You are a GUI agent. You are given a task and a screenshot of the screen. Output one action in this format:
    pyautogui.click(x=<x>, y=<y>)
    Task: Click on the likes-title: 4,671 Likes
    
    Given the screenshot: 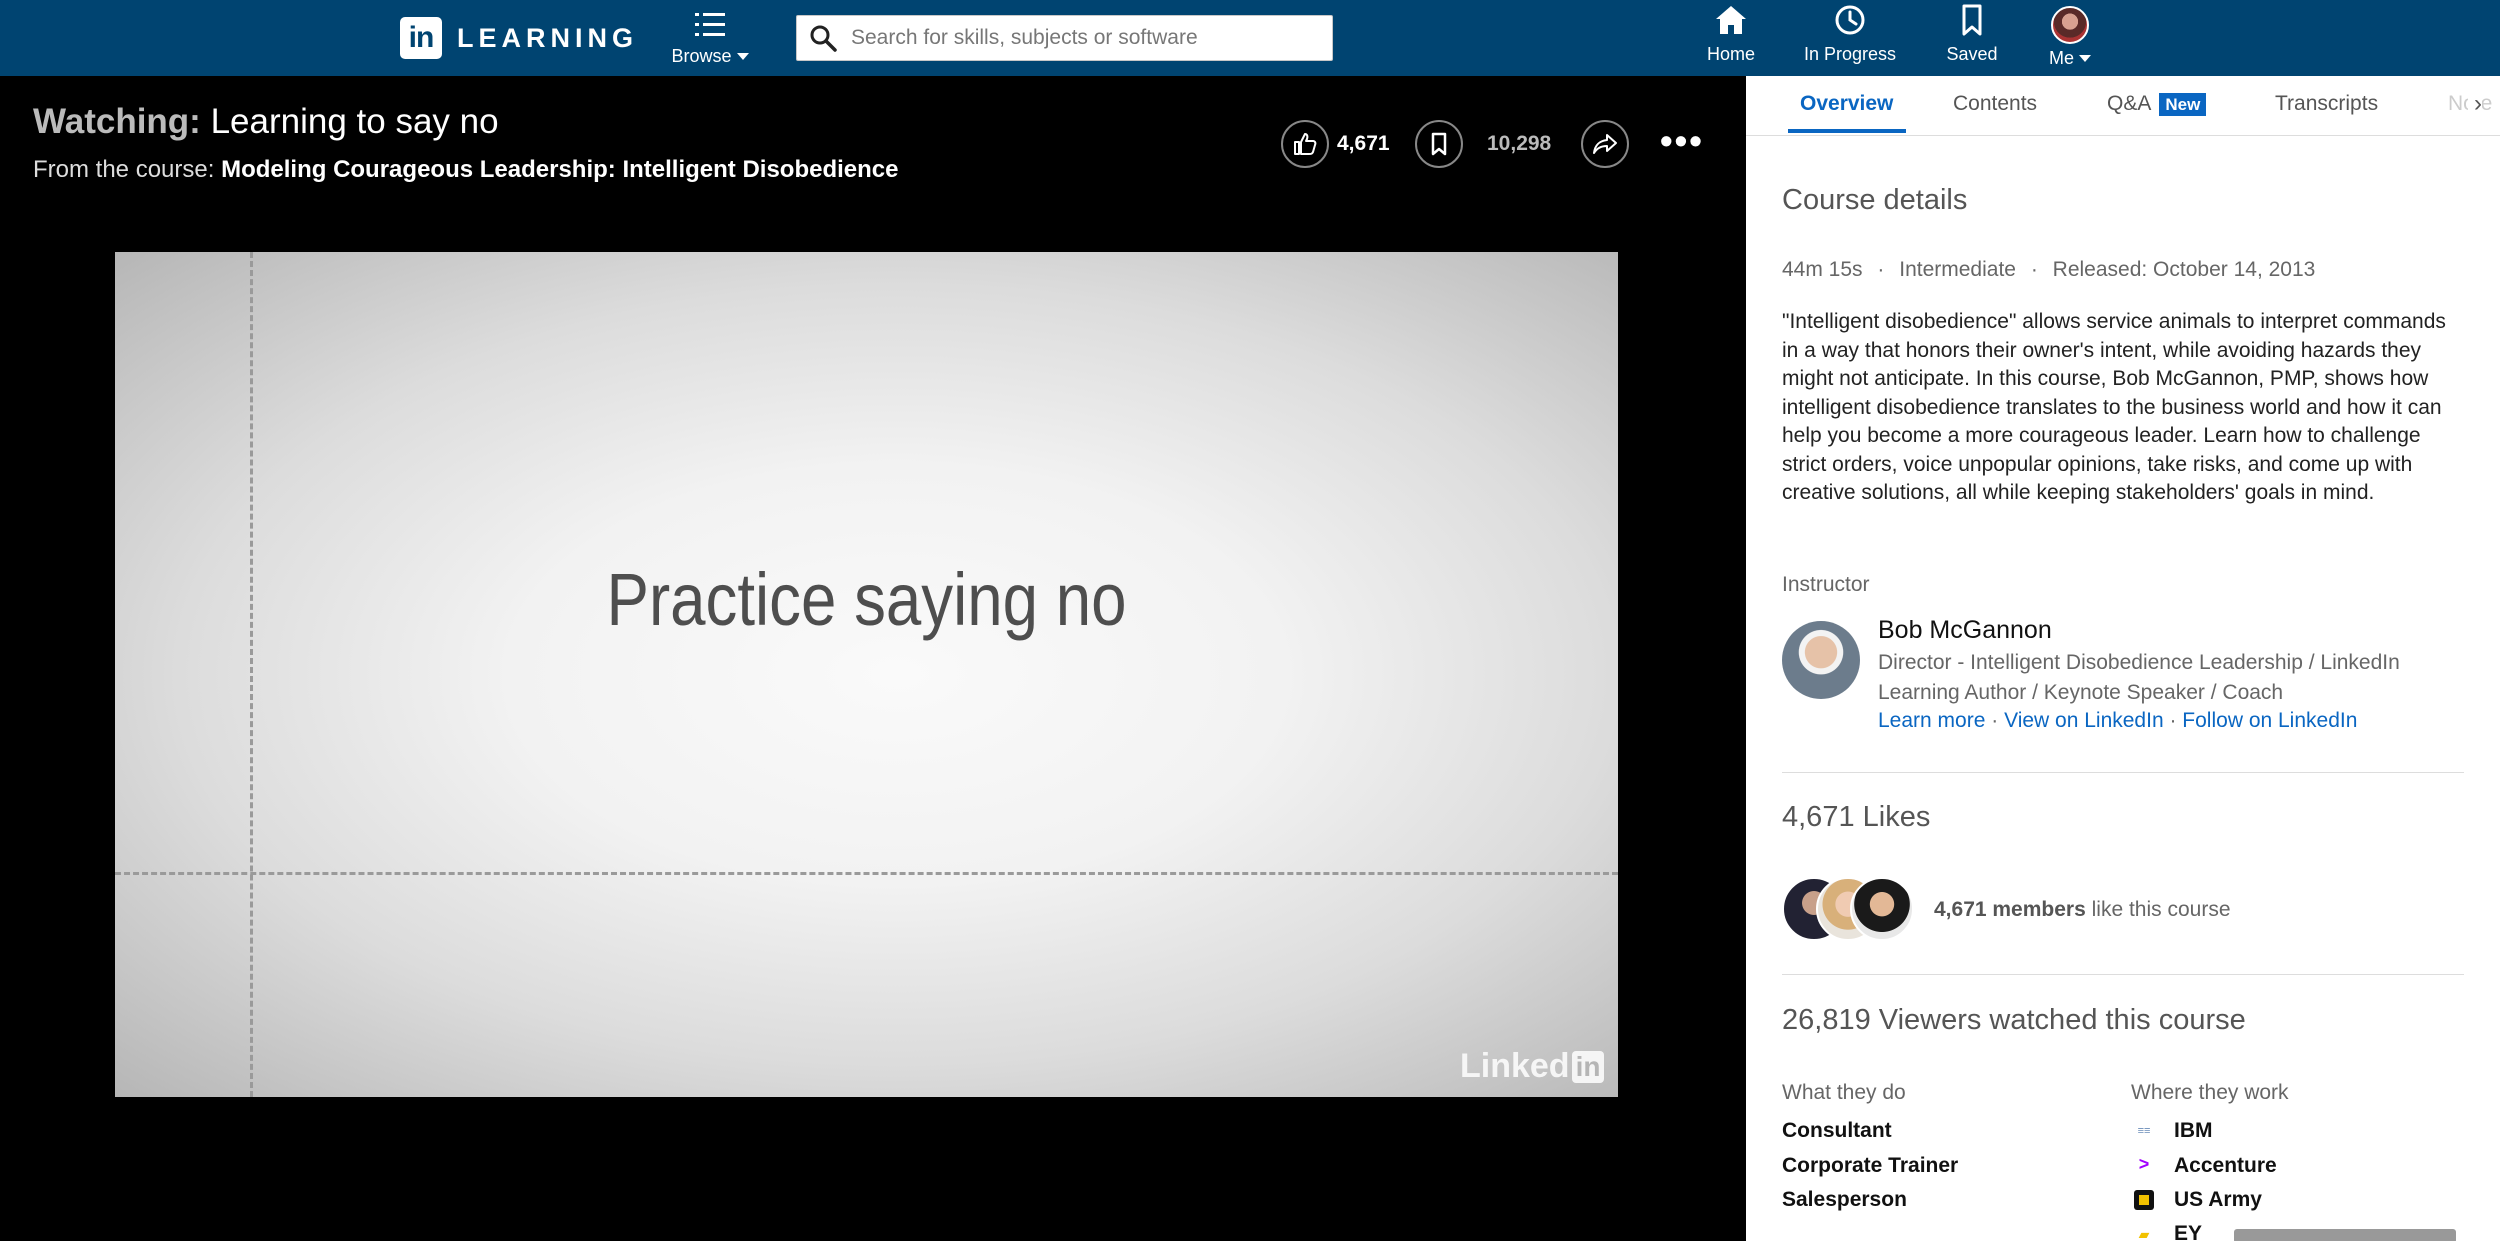 What is the action you would take?
    pyautogui.click(x=1856, y=817)
    